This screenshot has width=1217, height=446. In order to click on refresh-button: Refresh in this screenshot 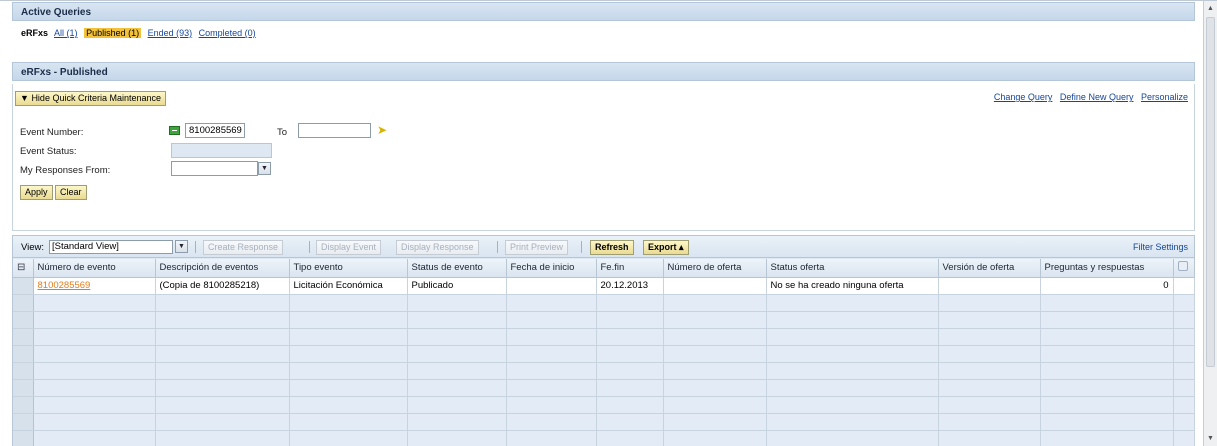, I will do `click(612, 247)`.